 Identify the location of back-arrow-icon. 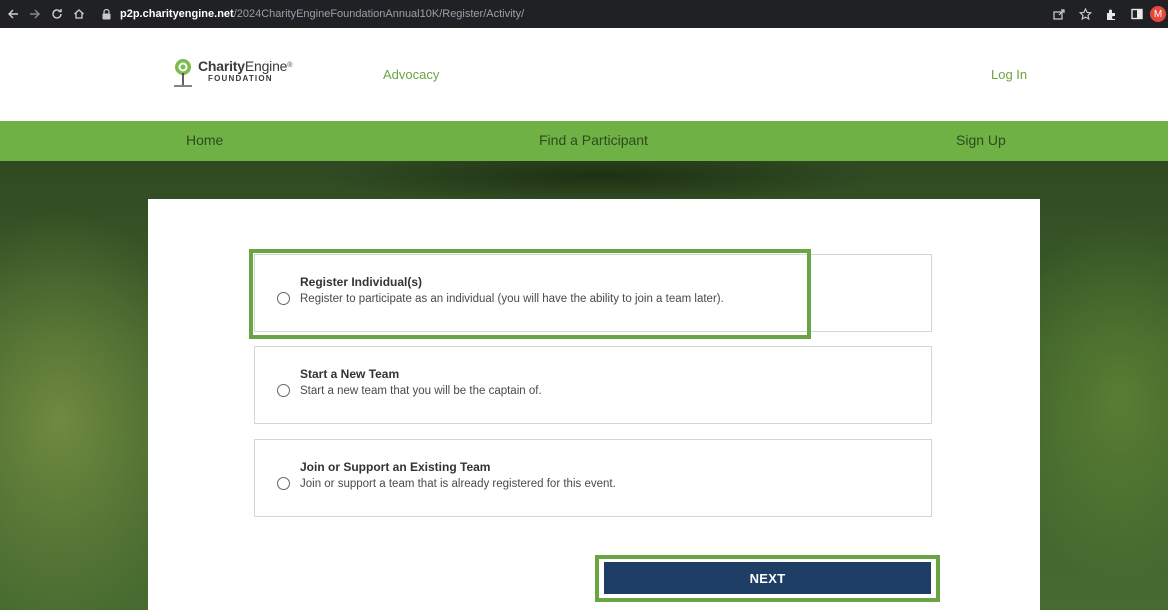
(13, 14).